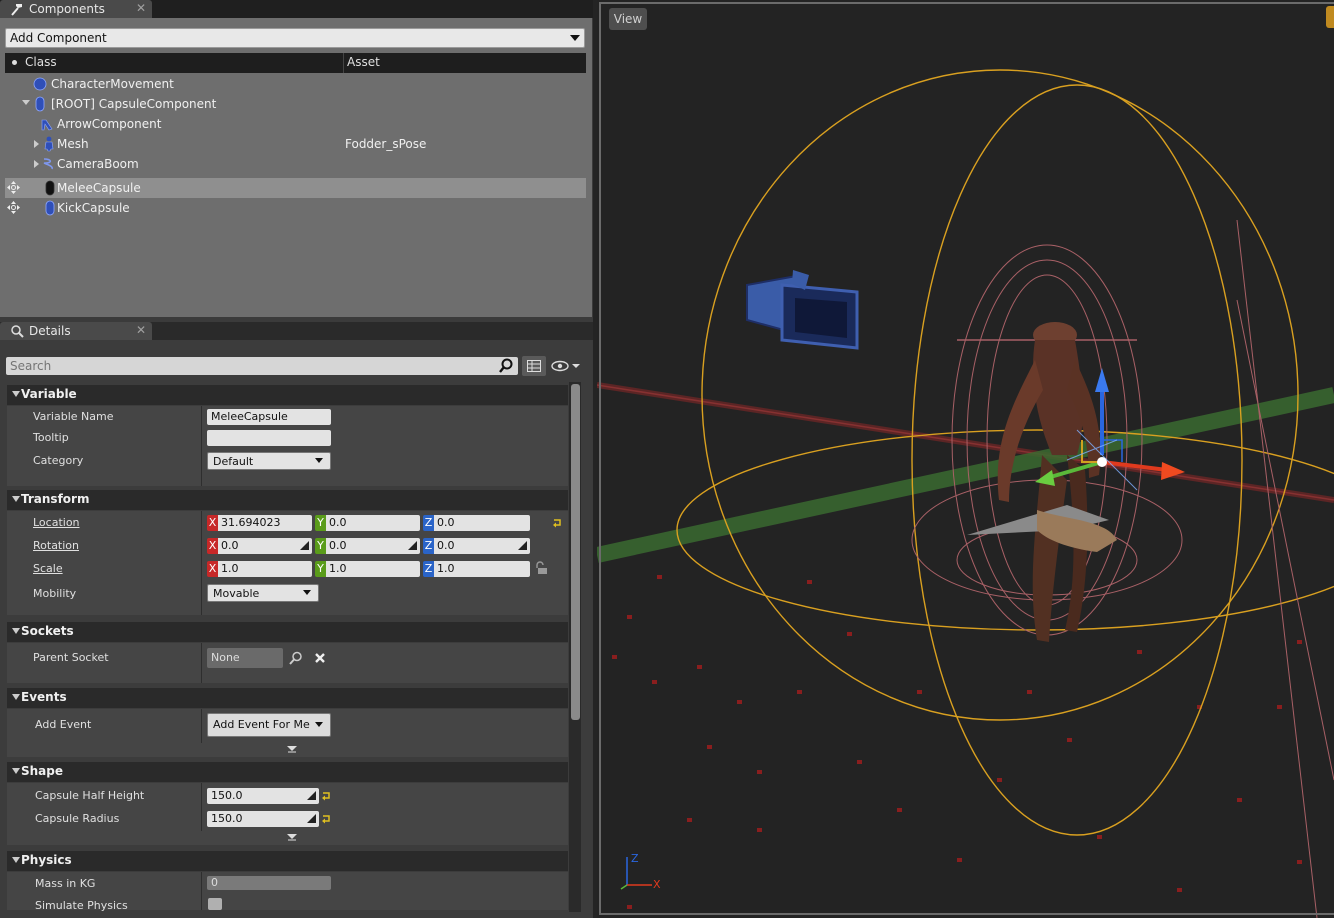 The height and width of the screenshot is (918, 1334). Describe the element at coordinates (628, 19) in the screenshot. I see `view-mode-button: View` at that location.